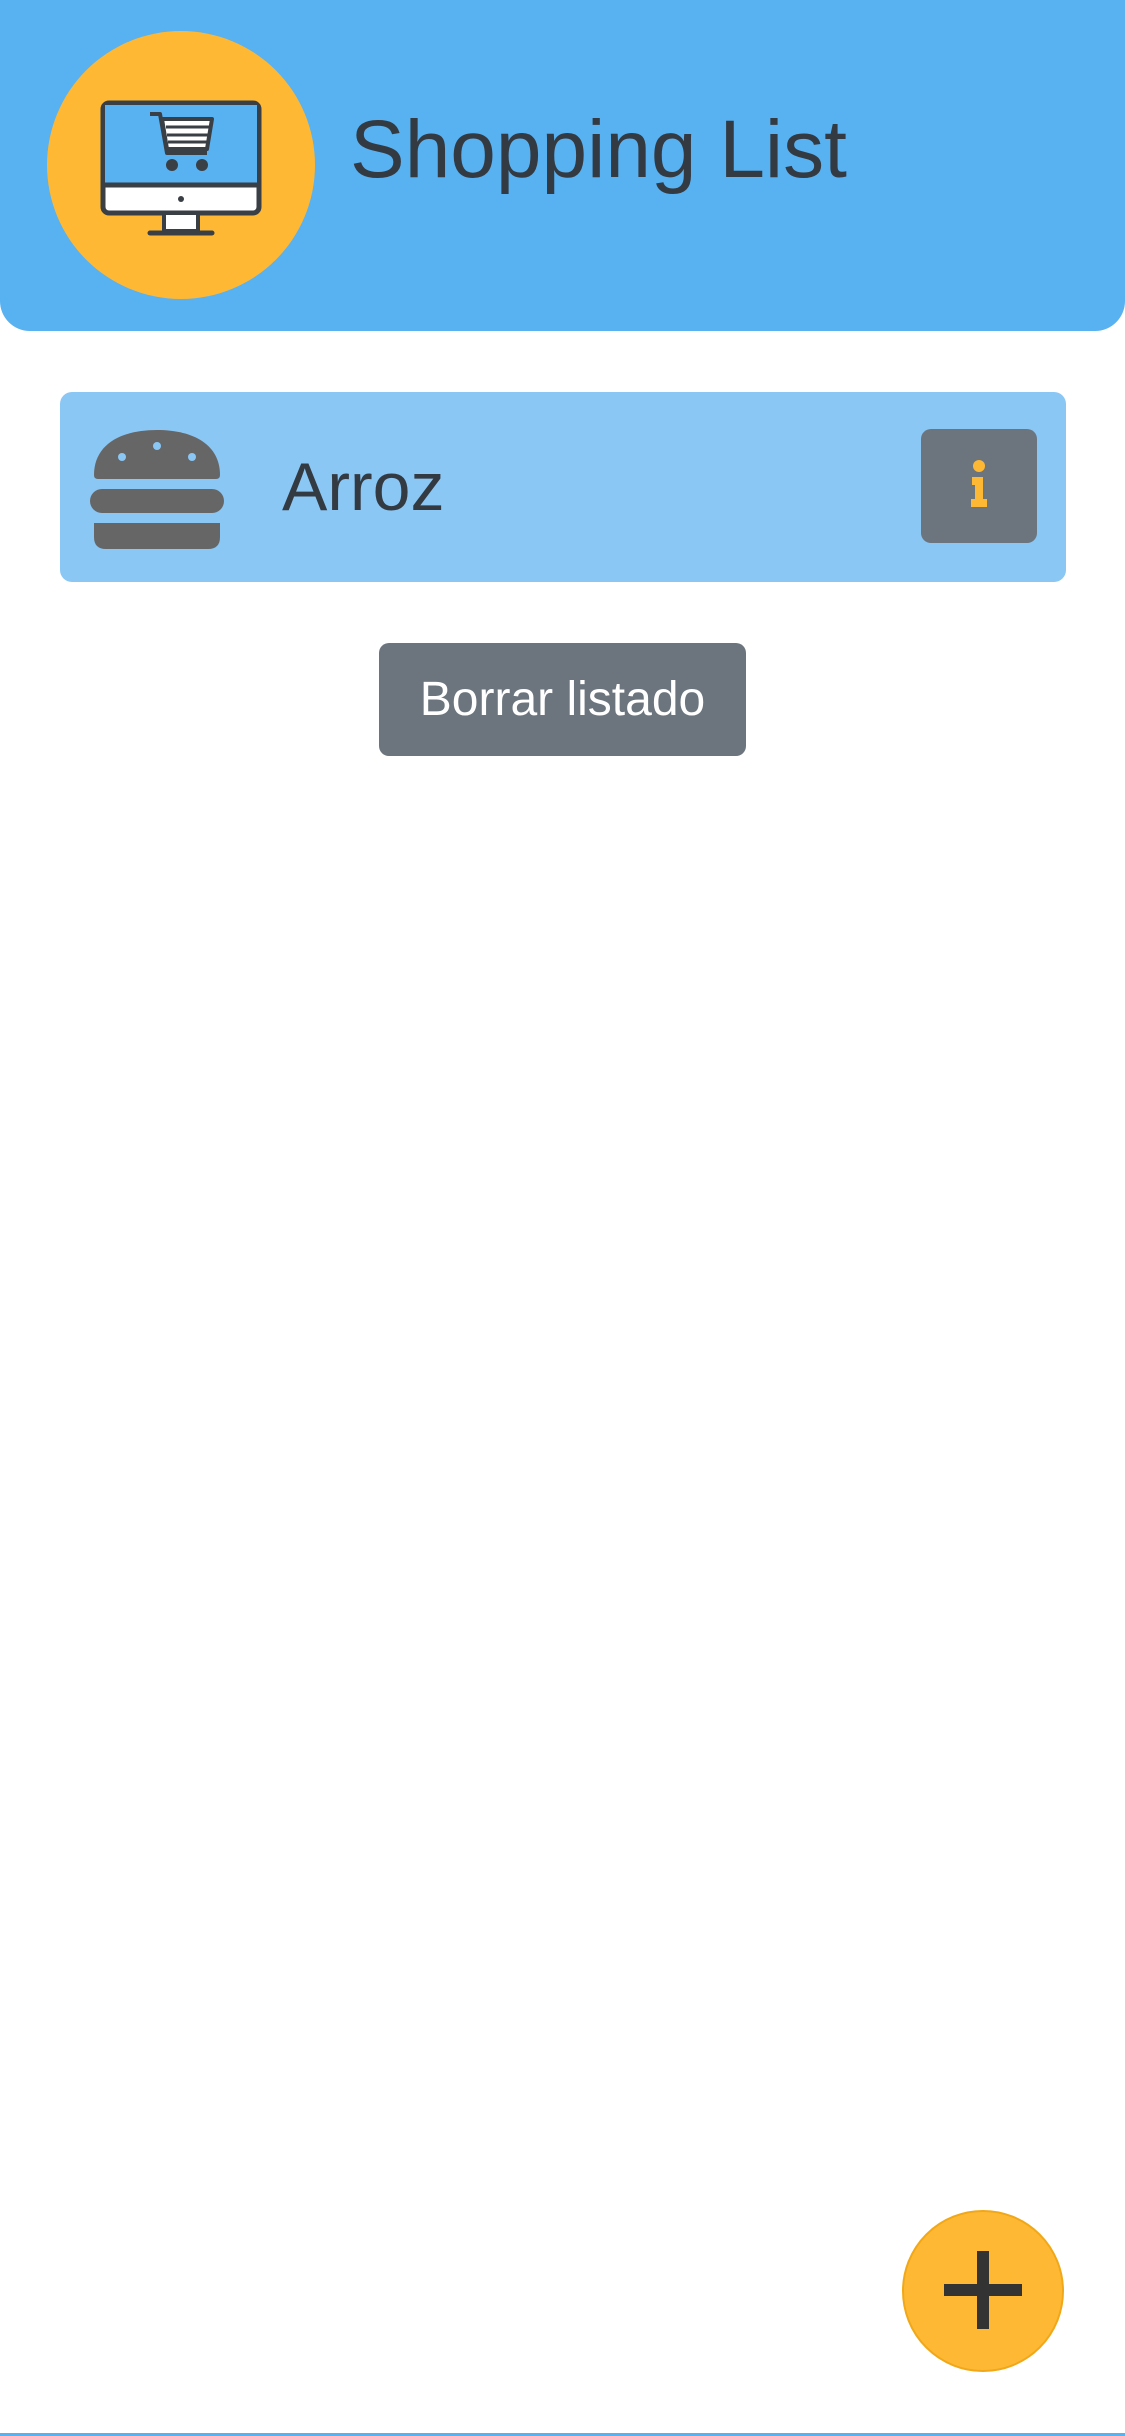 Image resolution: width=1125 pixels, height=2436 pixels. Describe the element at coordinates (363, 487) in the screenshot. I see `item-name: Arroz` at that location.